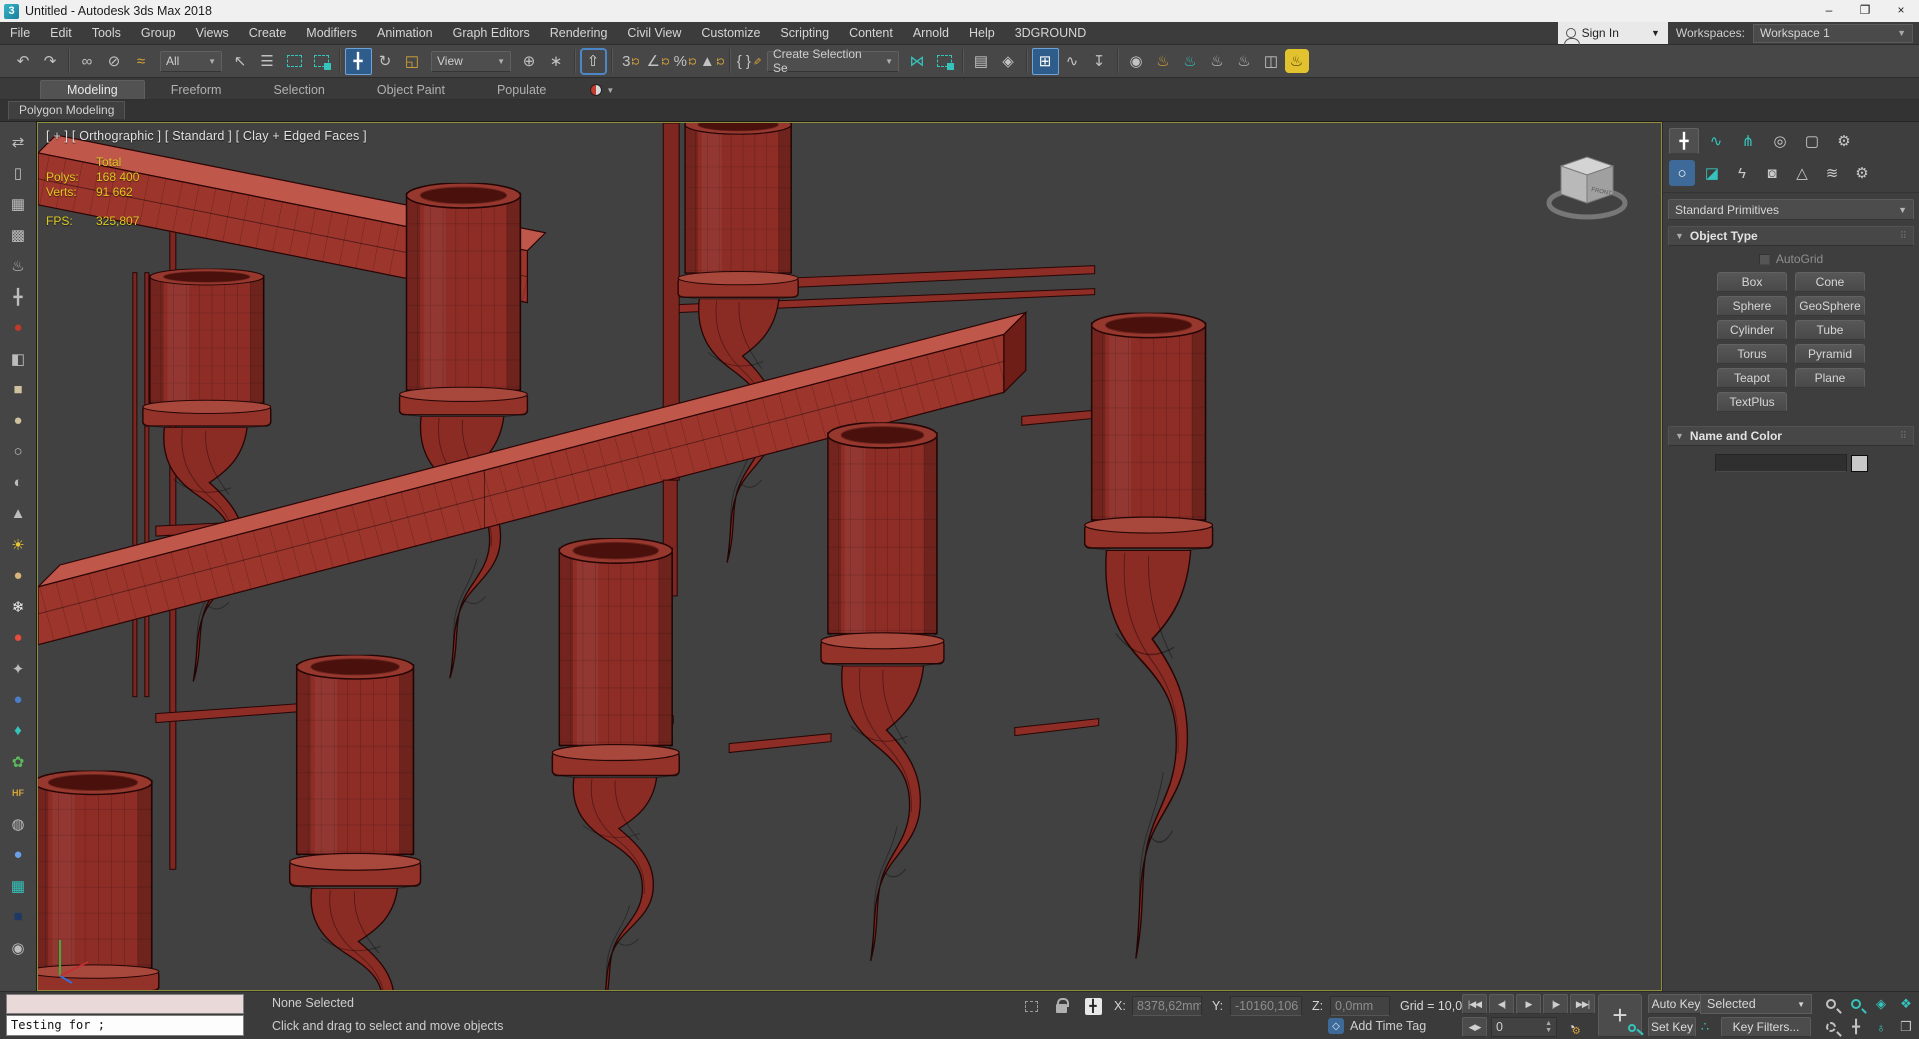 This screenshot has width=1919, height=1039. I want to click on toolbar-material-editor: ◉, so click(1136, 61).